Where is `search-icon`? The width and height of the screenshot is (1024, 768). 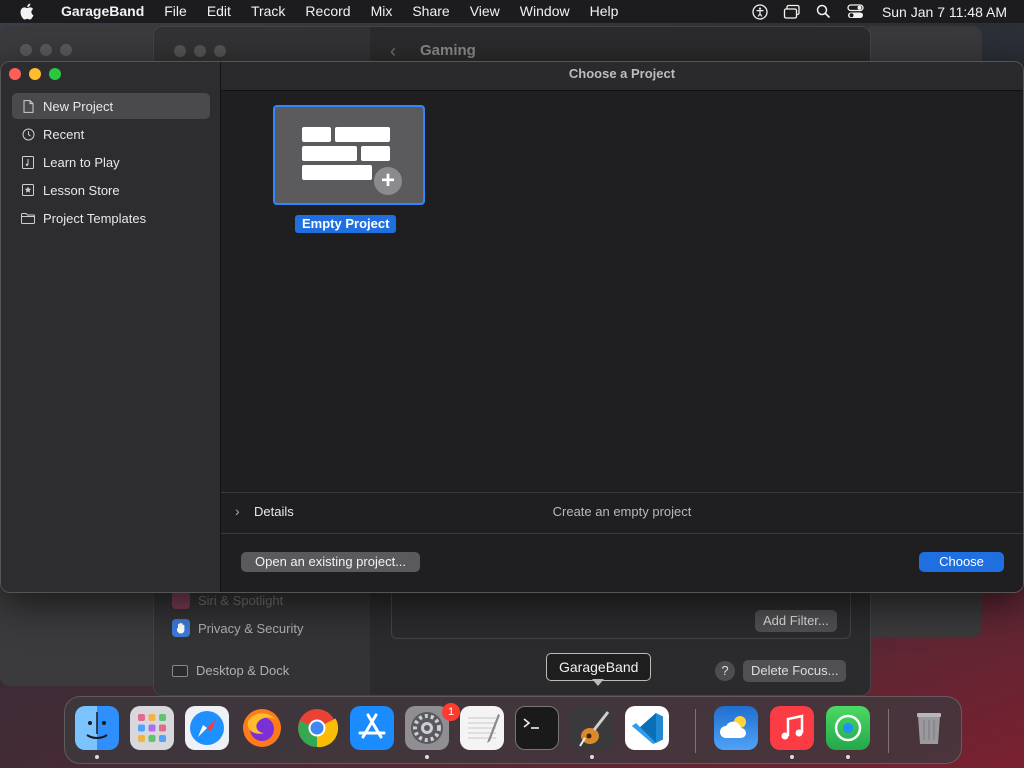
search-icon is located at coordinates (824, 12).